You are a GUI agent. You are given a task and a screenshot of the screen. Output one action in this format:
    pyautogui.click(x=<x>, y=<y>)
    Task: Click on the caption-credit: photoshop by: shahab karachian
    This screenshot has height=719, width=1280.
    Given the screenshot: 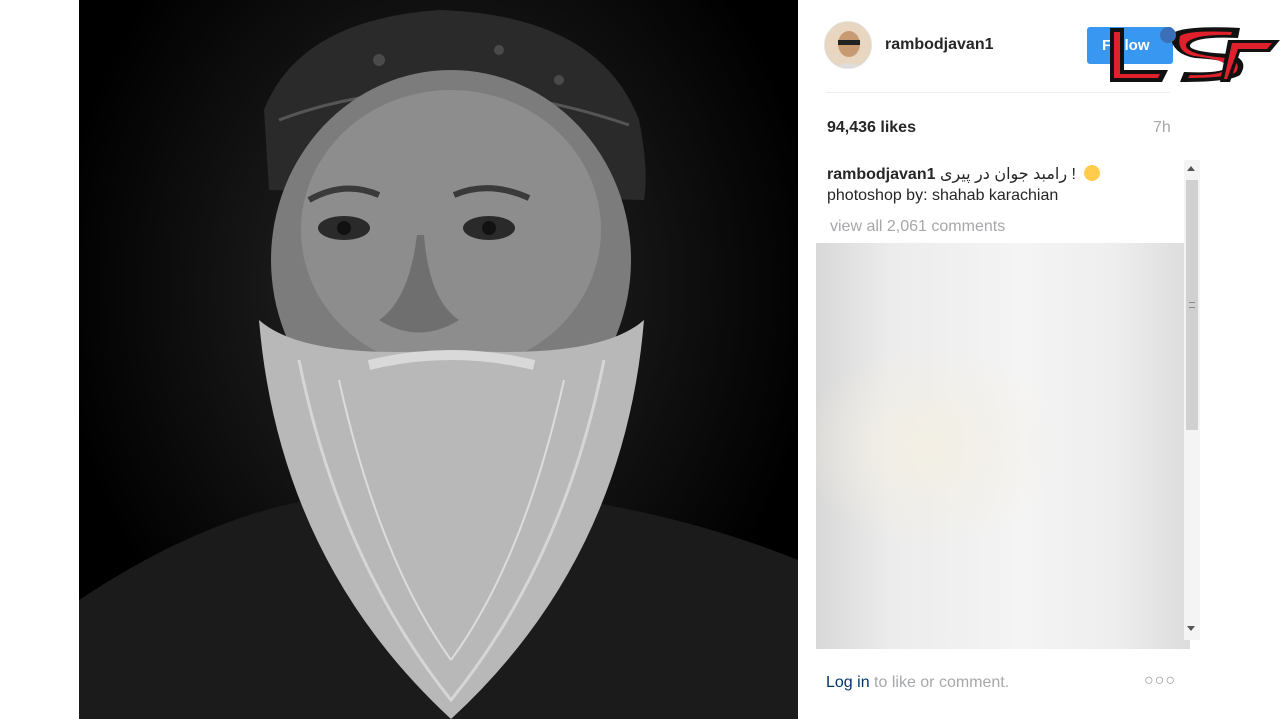 What is the action you would take?
    pyautogui.click(x=943, y=195)
    